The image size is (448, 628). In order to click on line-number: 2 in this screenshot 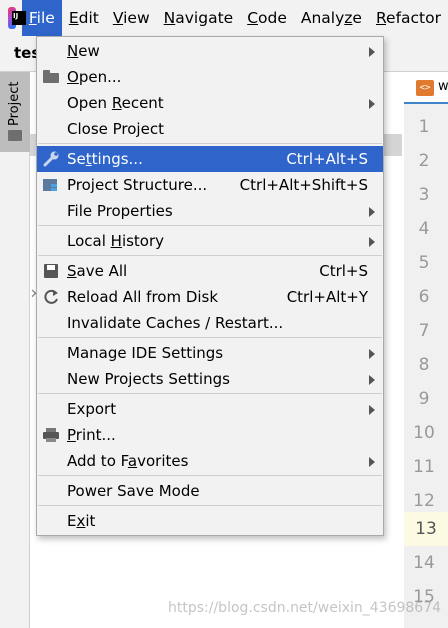, I will do `click(424, 161)`.